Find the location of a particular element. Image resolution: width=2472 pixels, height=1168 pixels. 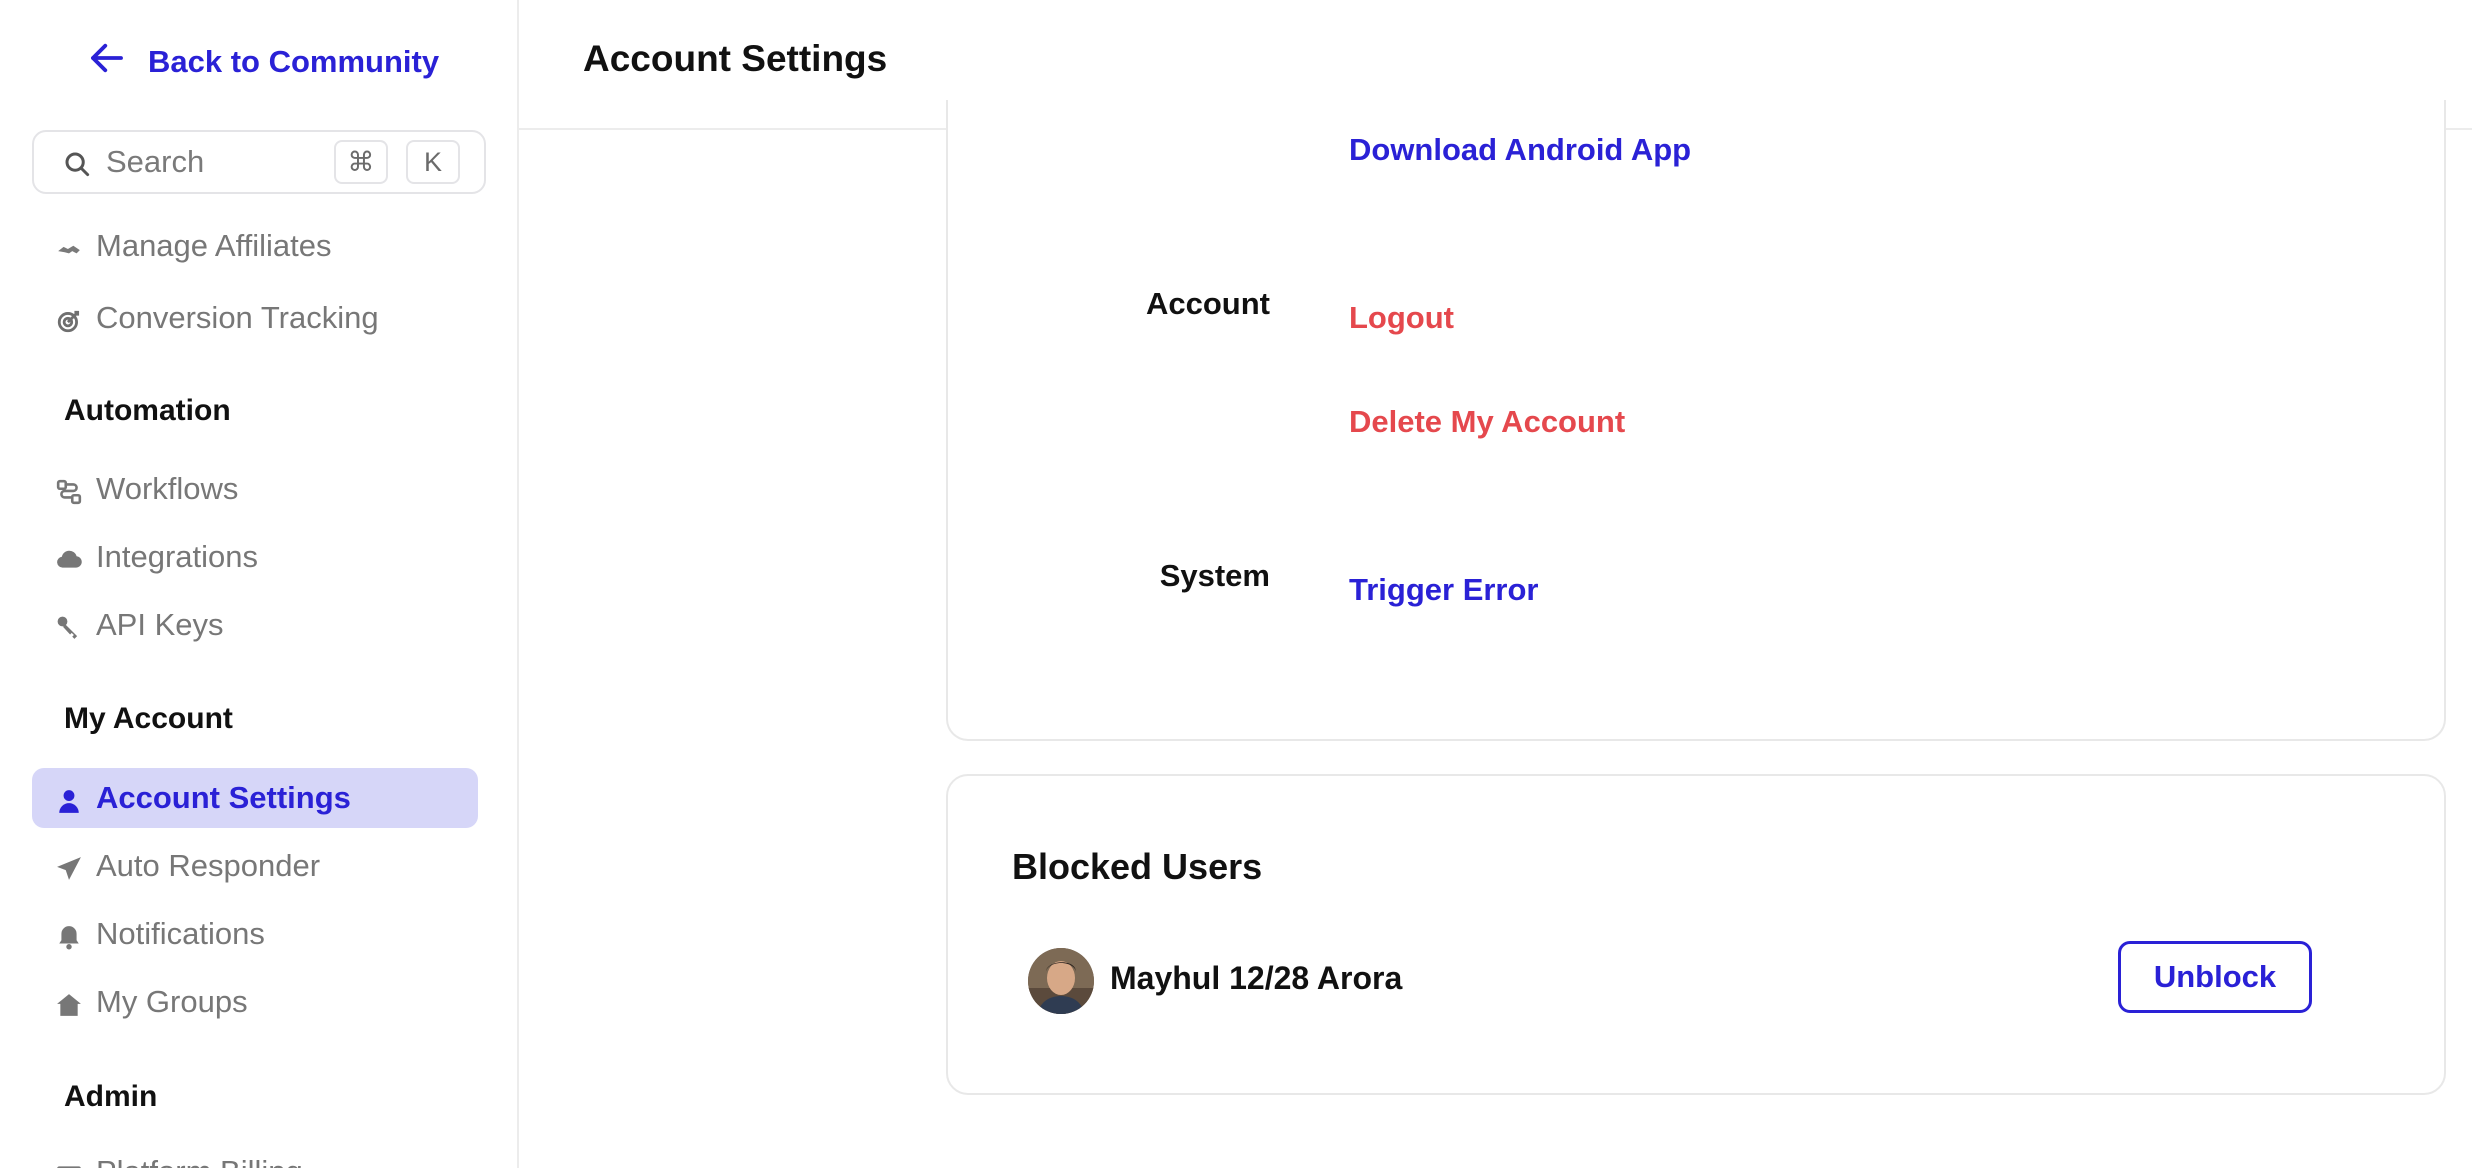

avatar is located at coordinates (1061, 981).